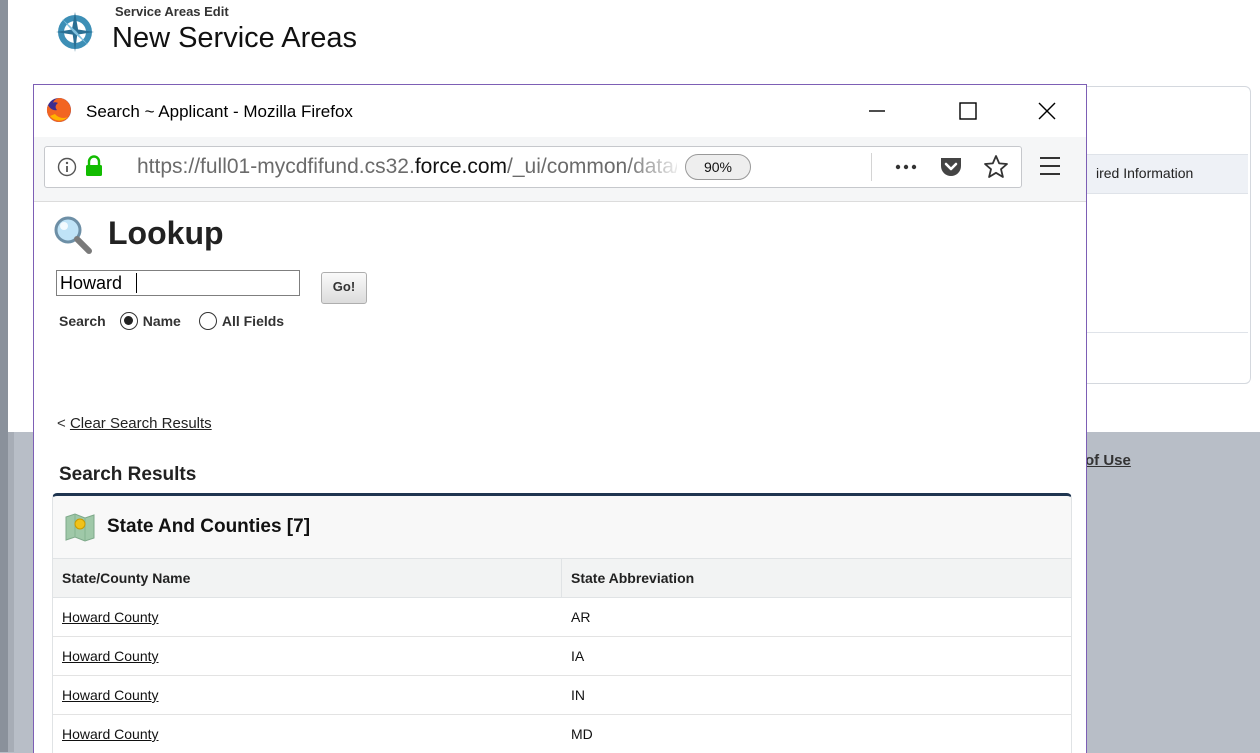  What do you see at coordinates (94, 166) in the screenshot?
I see `lock-icon` at bounding box center [94, 166].